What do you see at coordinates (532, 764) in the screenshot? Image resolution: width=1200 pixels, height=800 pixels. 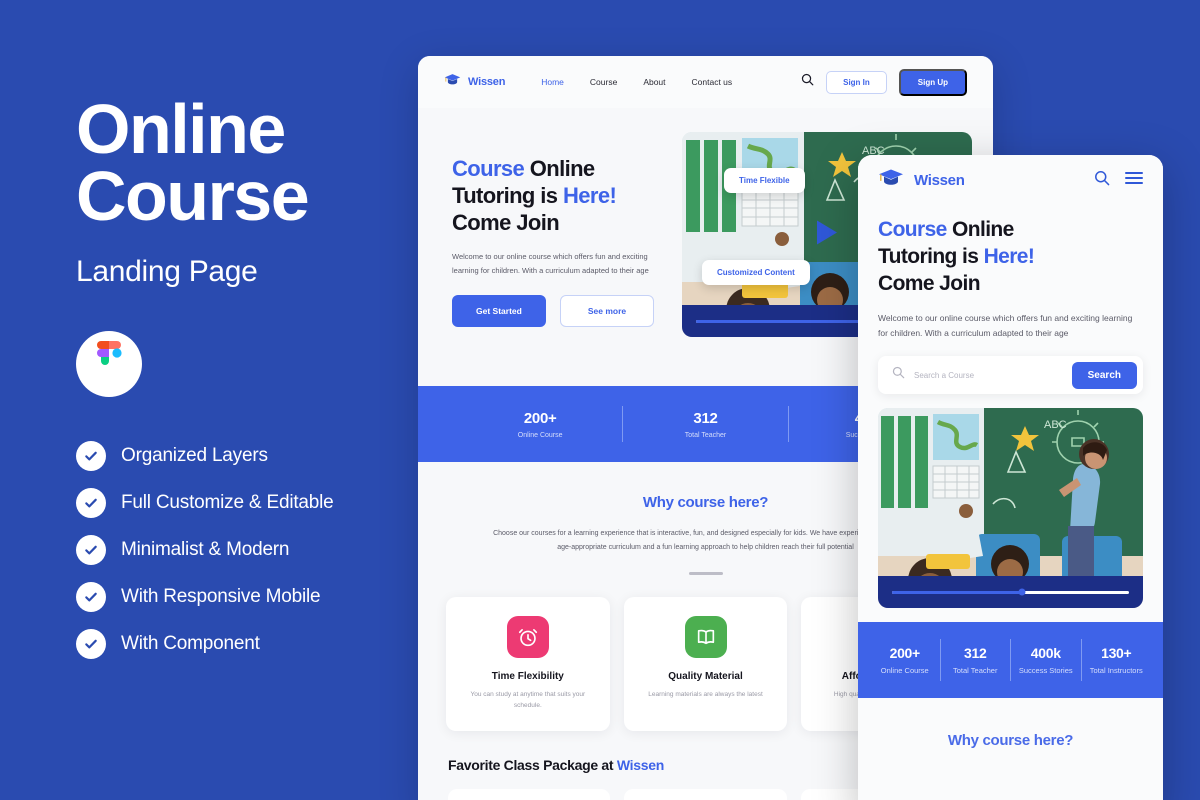 I see `favorite-title-text: Favorite Class Package at` at bounding box center [532, 764].